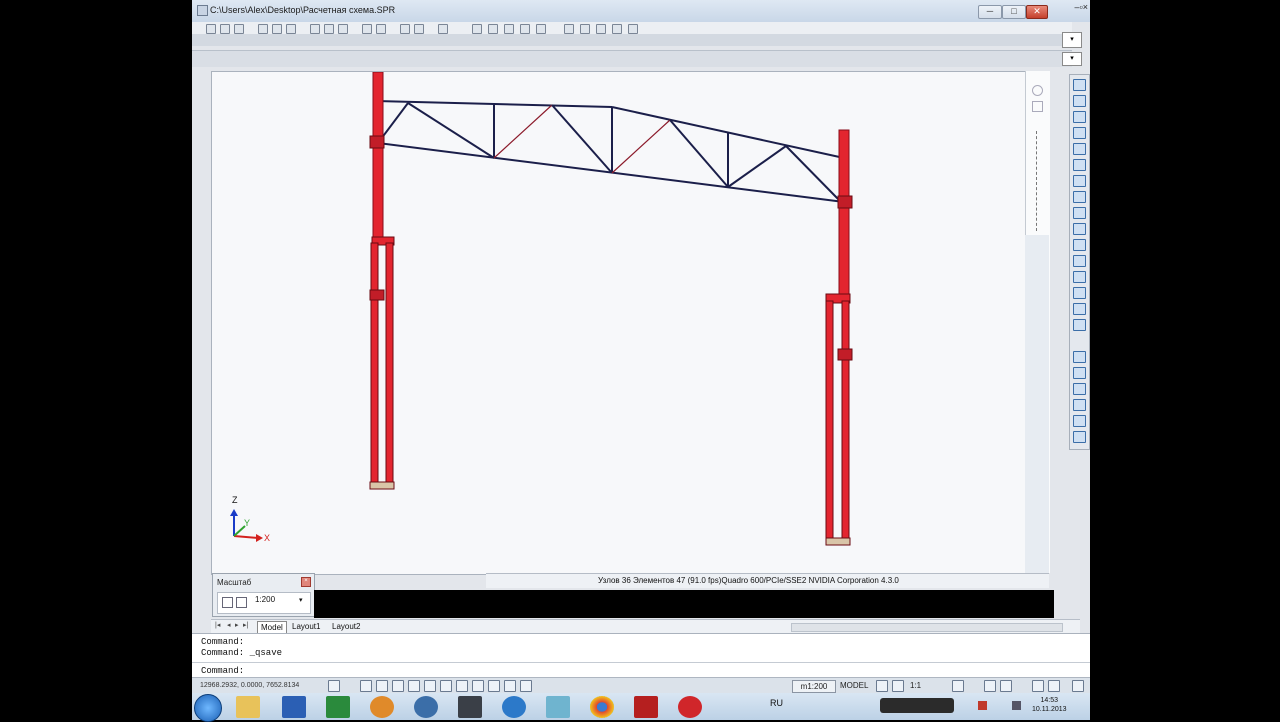  What do you see at coordinates (898, 686) in the screenshot?
I see `quick-view-drawings-icon` at bounding box center [898, 686].